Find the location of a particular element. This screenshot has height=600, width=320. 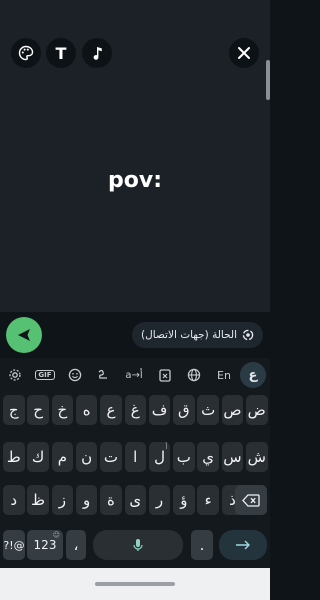

symbols-key: ?!@ is located at coordinates (14, 545).